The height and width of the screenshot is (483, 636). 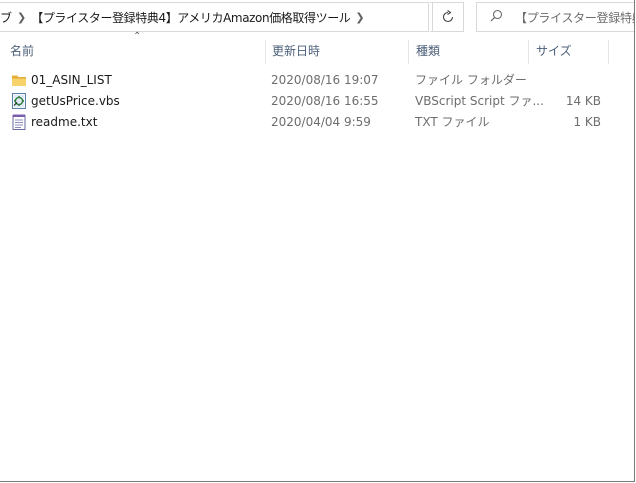 I want to click on sort-ascending-icon: ⌃, so click(x=137, y=36).